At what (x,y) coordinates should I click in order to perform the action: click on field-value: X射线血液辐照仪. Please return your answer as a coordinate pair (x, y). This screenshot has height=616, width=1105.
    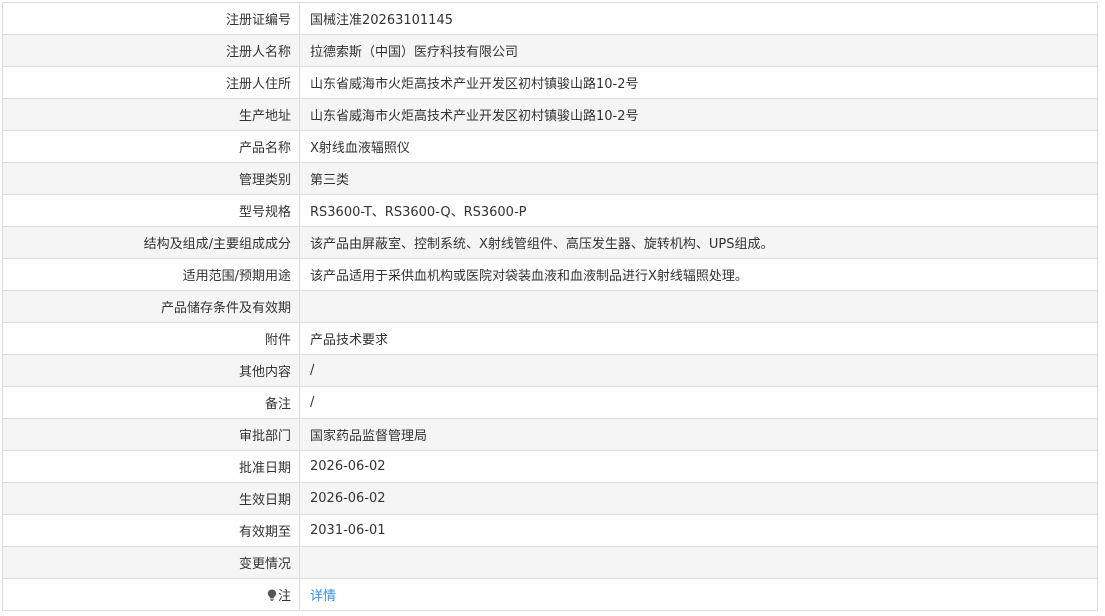
    Looking at the image, I should click on (698, 146).